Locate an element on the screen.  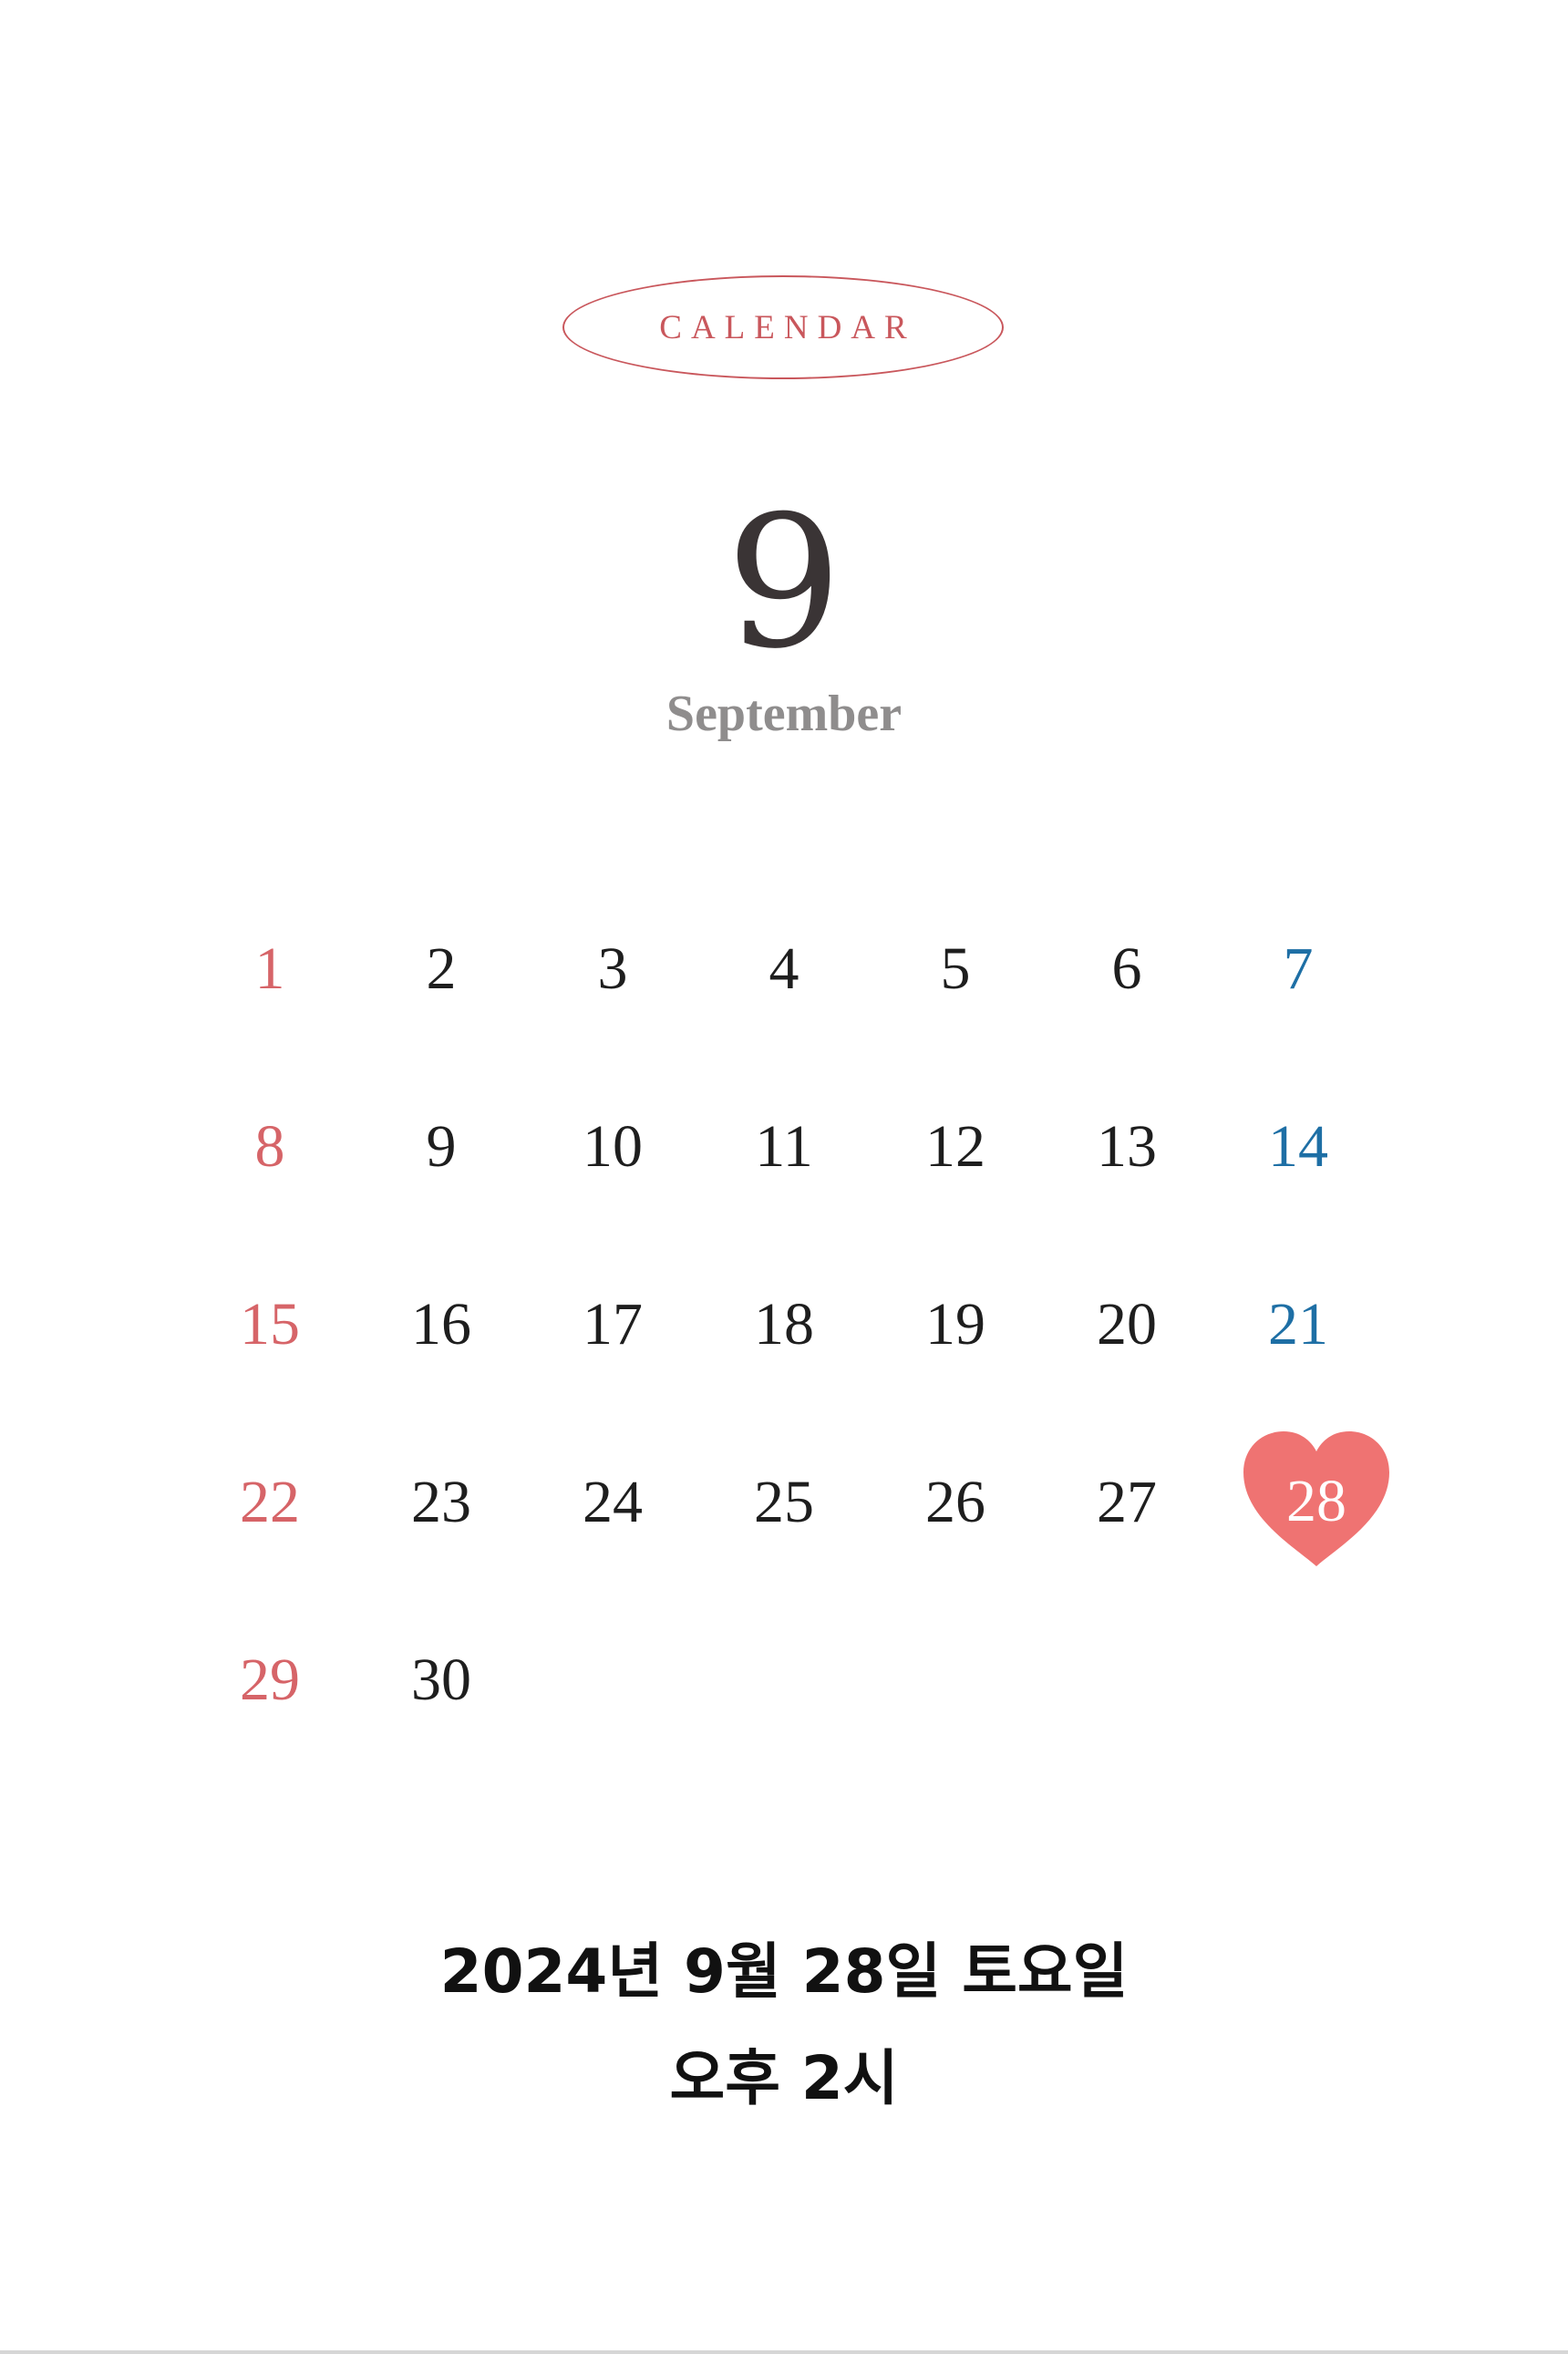
calendar-day-17: 17 is located at coordinates (612, 1324).